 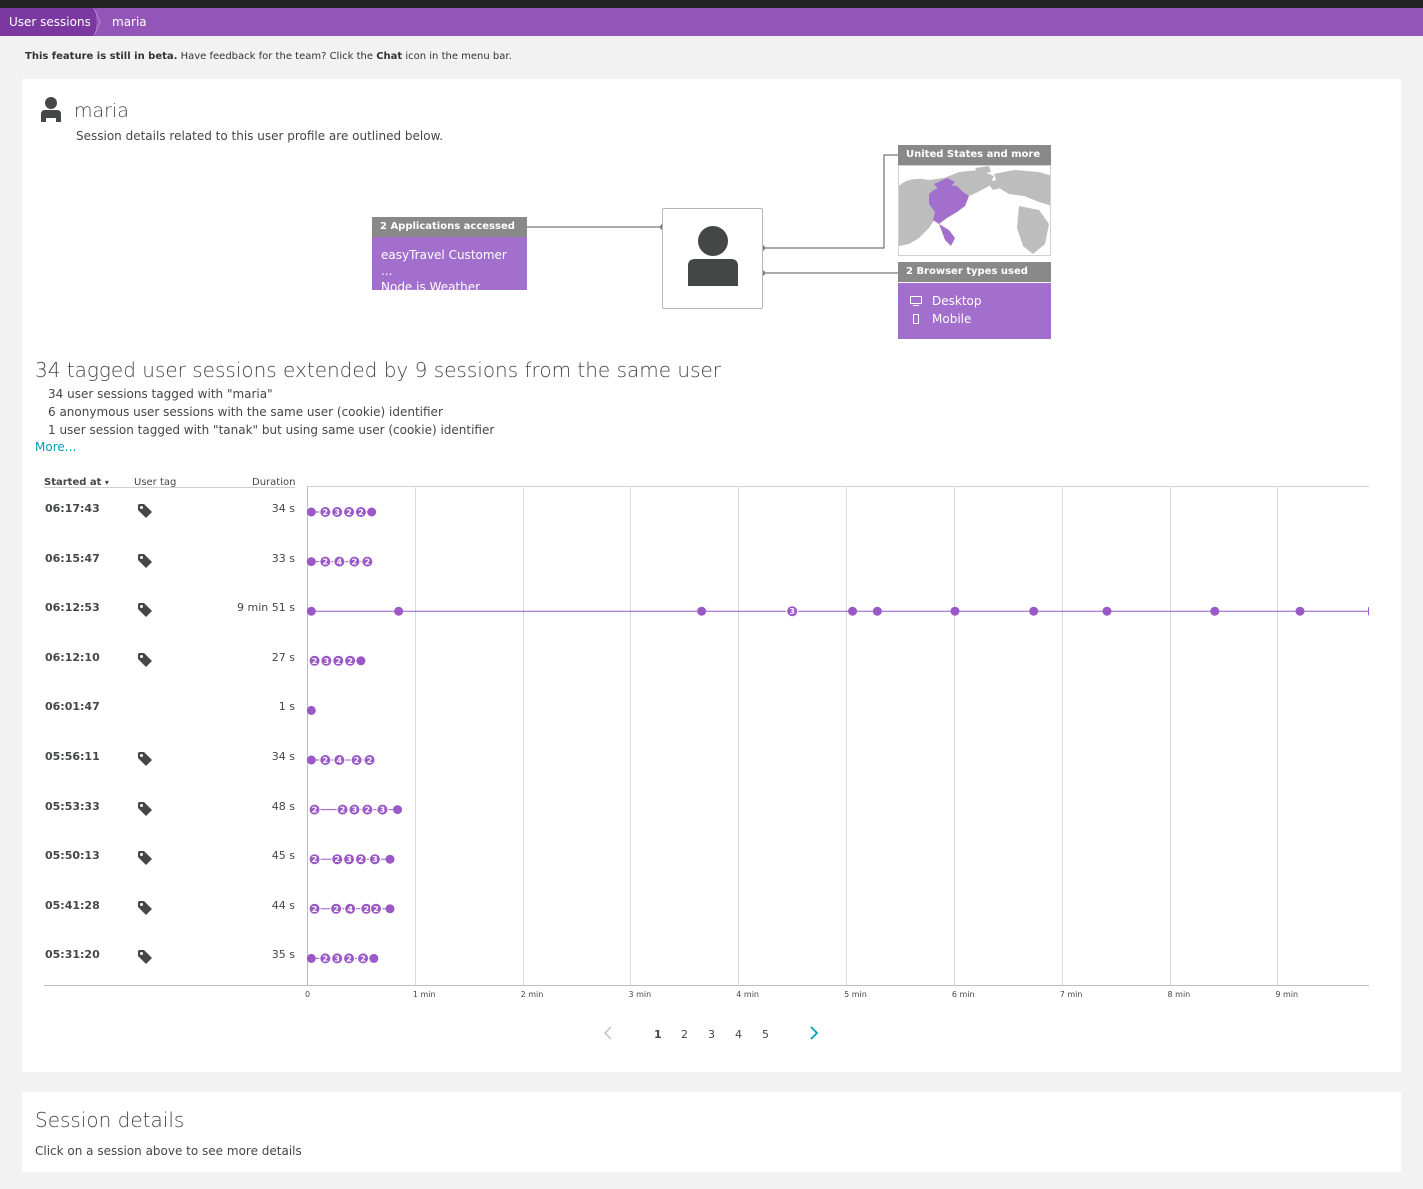 I want to click on user-profile-card, so click(x=712, y=258).